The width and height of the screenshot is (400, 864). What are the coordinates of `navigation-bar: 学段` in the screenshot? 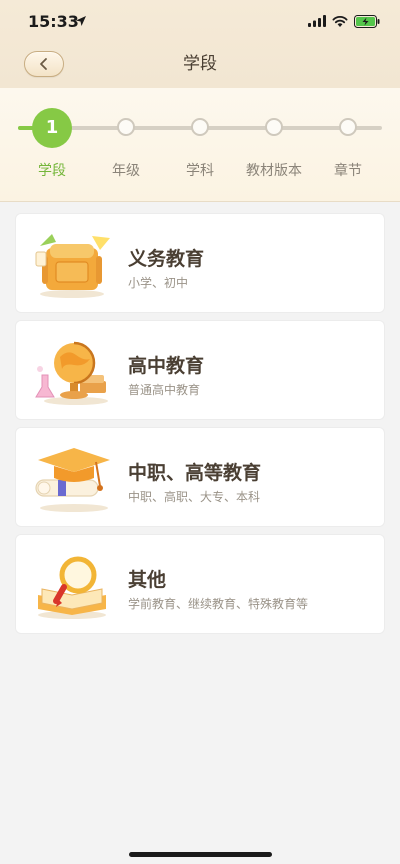 It's located at (200, 66).